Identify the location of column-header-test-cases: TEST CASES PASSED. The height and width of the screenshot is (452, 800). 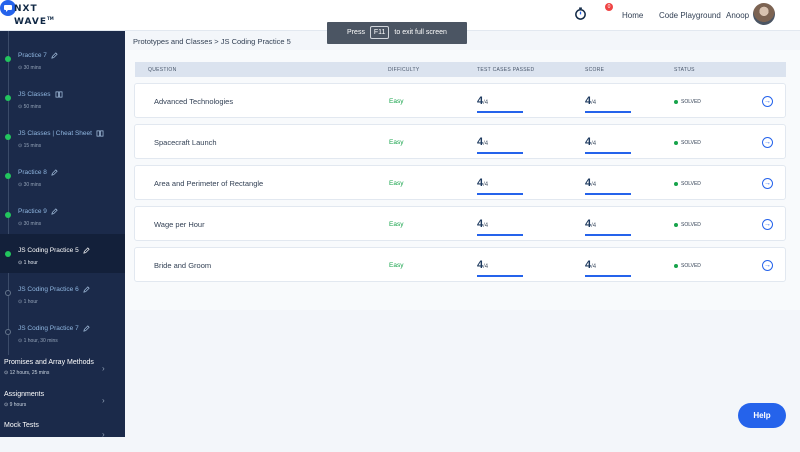
(506, 70).